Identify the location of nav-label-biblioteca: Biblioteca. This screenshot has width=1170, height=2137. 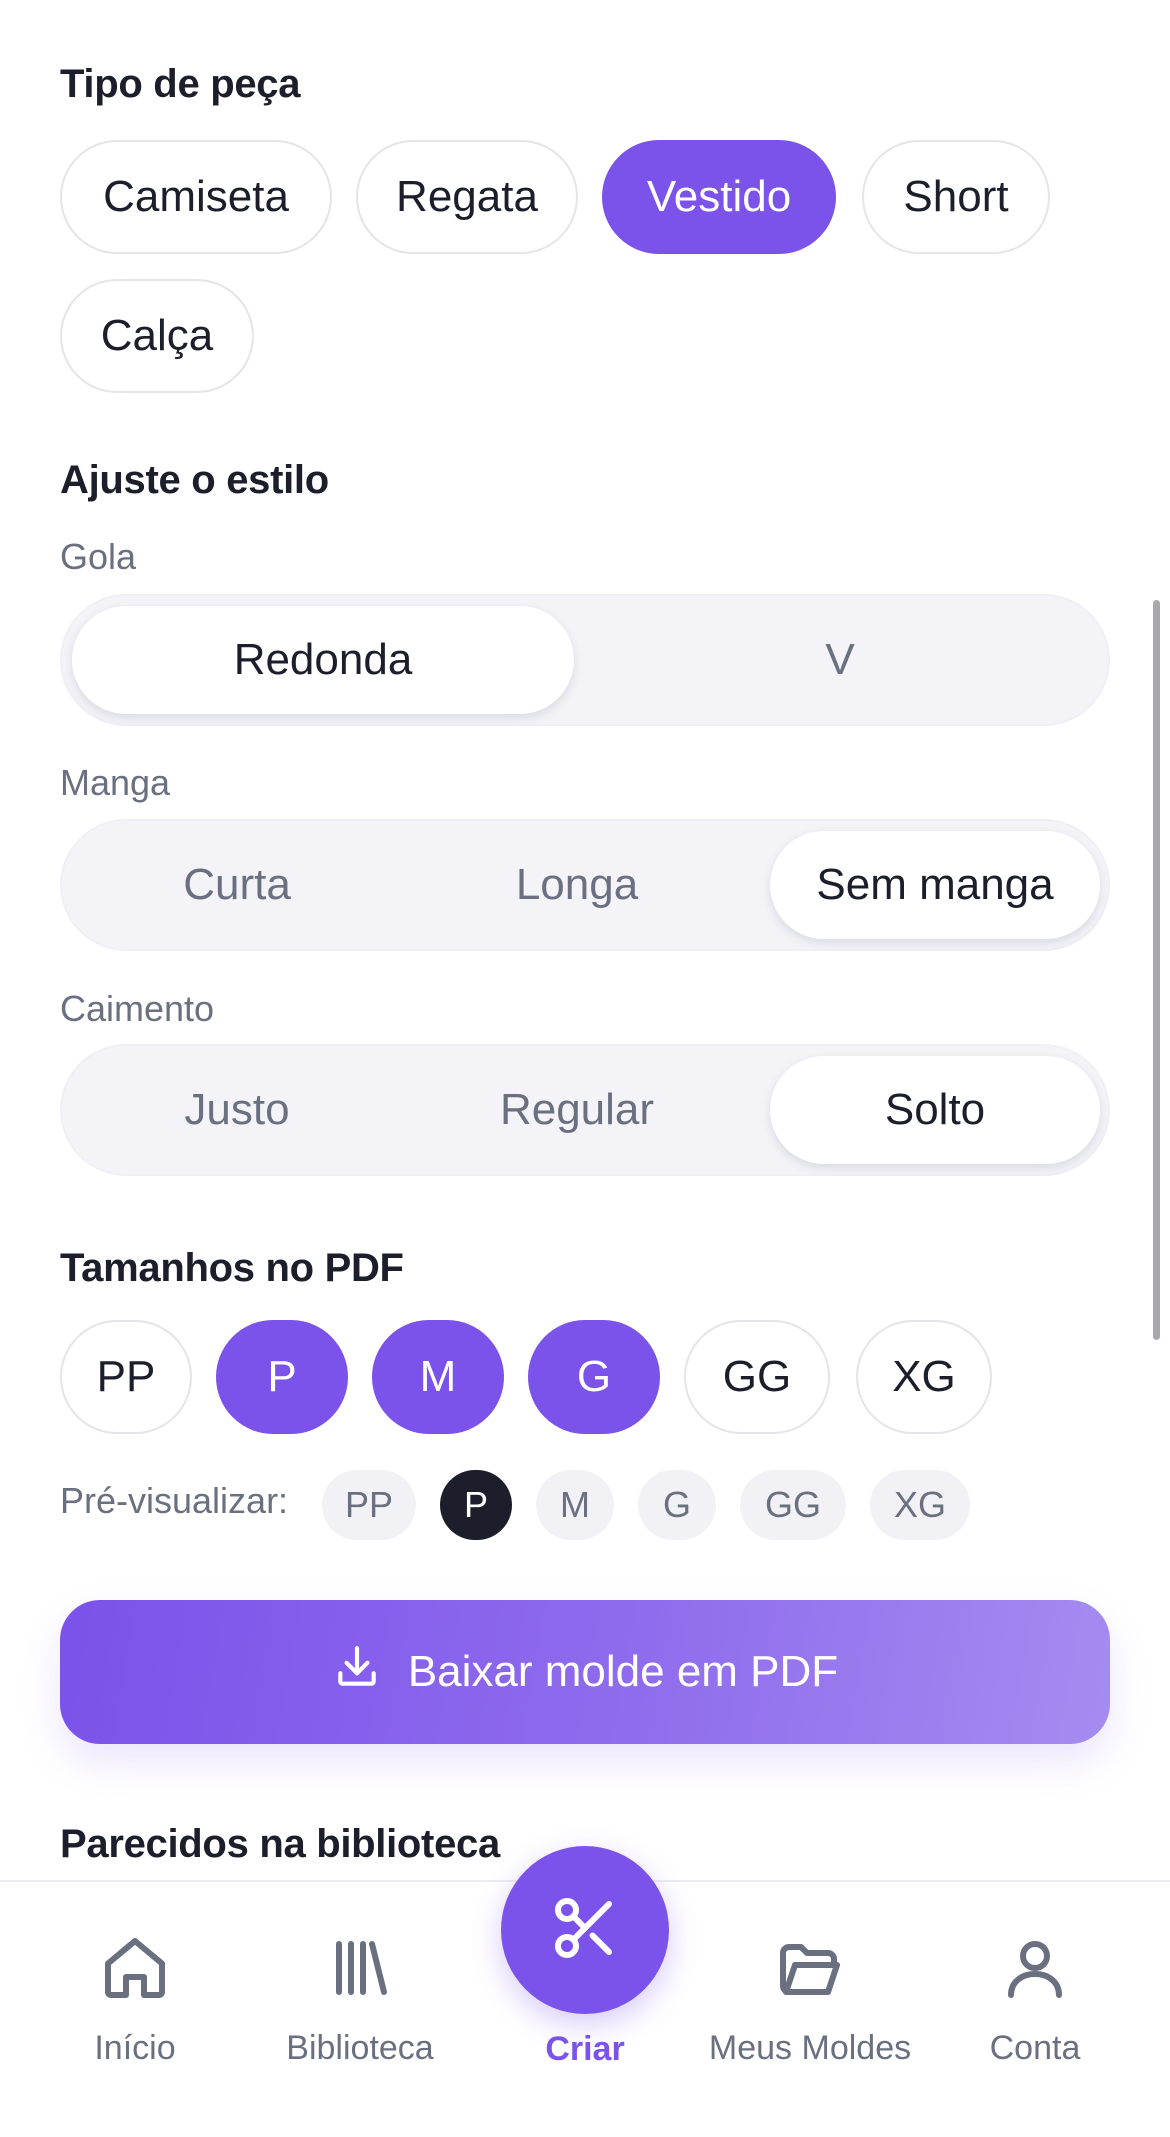
(360, 2048).